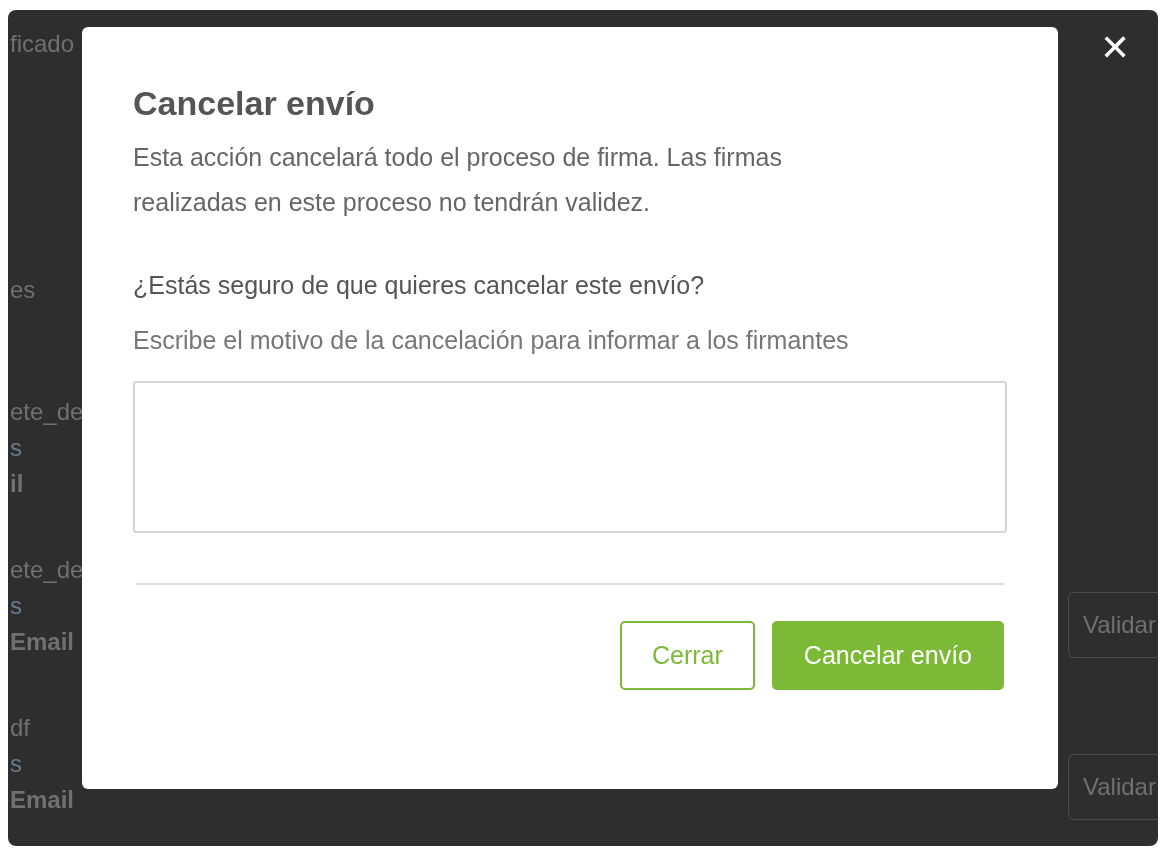 This screenshot has height=849, width=1166. I want to click on reason-instruction: Escribe el motivo de la cancelación para informar a los firmantes, so click(491, 340).